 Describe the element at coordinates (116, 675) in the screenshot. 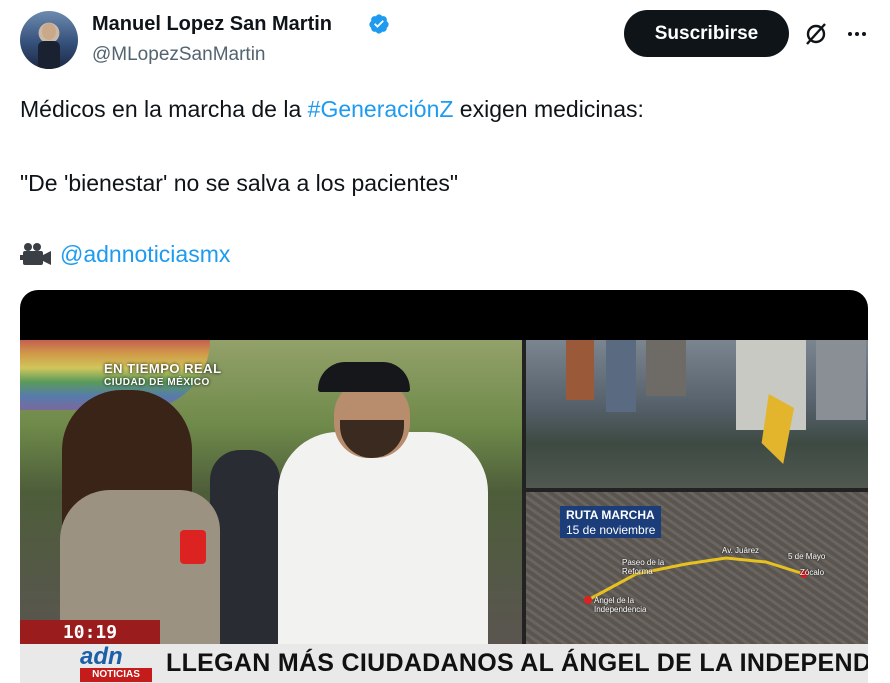

I see `channel-logo-sub: NOTICIAS` at that location.